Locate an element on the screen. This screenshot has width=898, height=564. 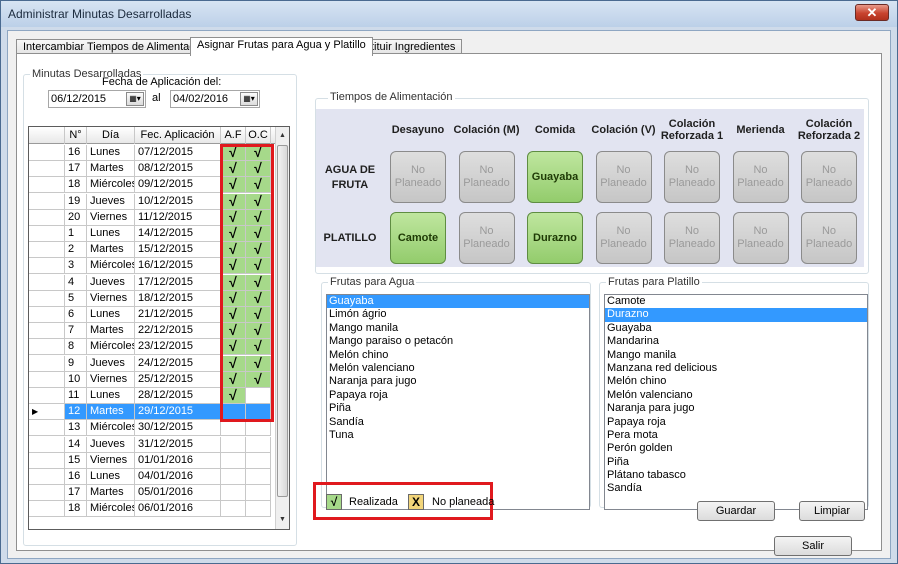
list-item: Manzana red delicious is located at coordinates (736, 368).